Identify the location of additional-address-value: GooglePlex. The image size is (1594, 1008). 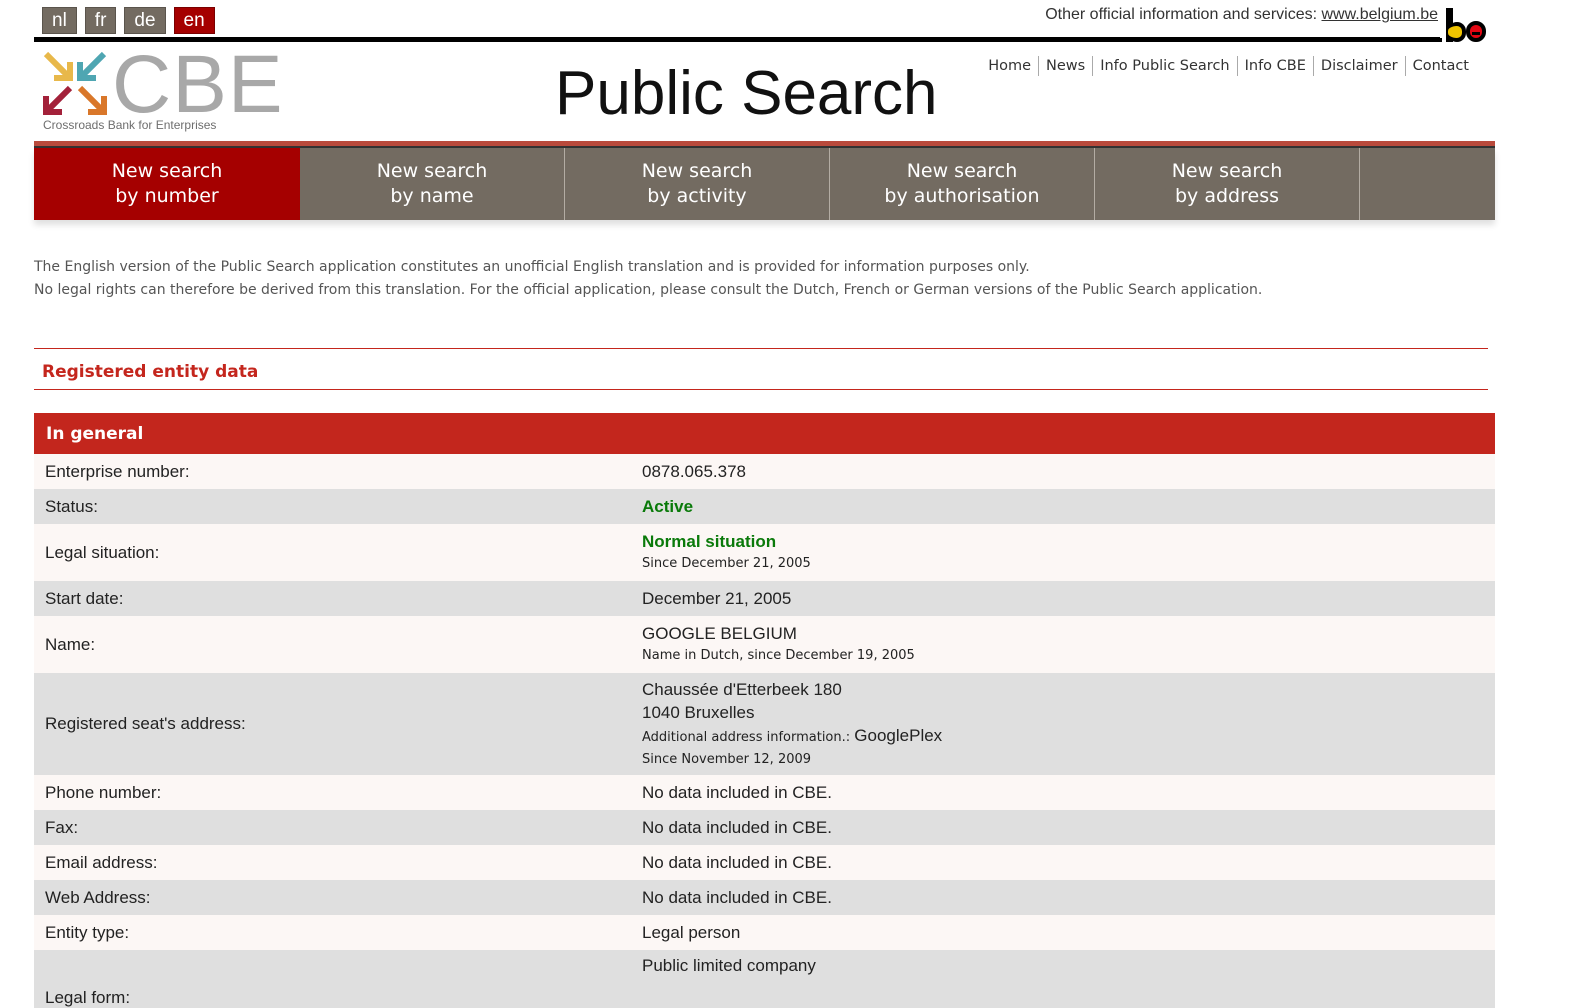
(898, 735).